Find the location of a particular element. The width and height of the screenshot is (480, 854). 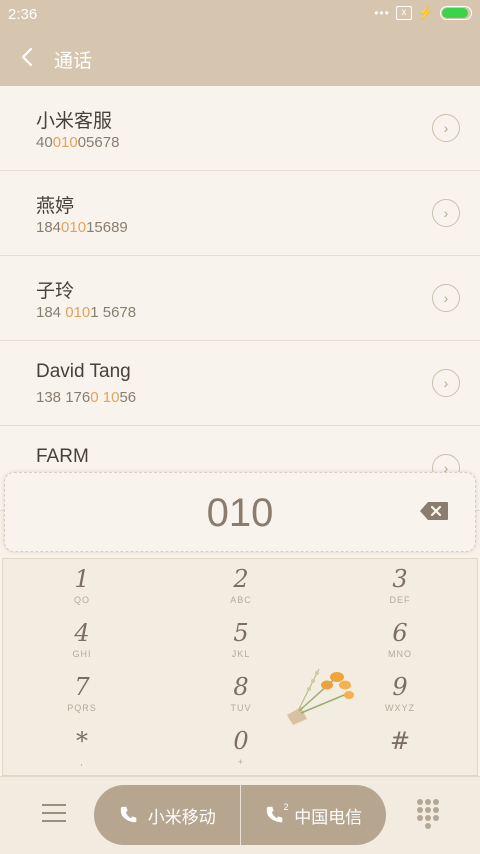

contact-name: David Tang is located at coordinates (83, 371).